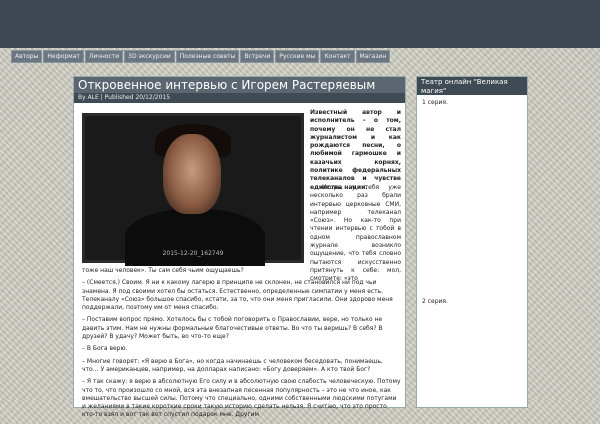 The image size is (600, 424). I want to click on video-caption: 2015-12-20_162749, so click(193, 253).